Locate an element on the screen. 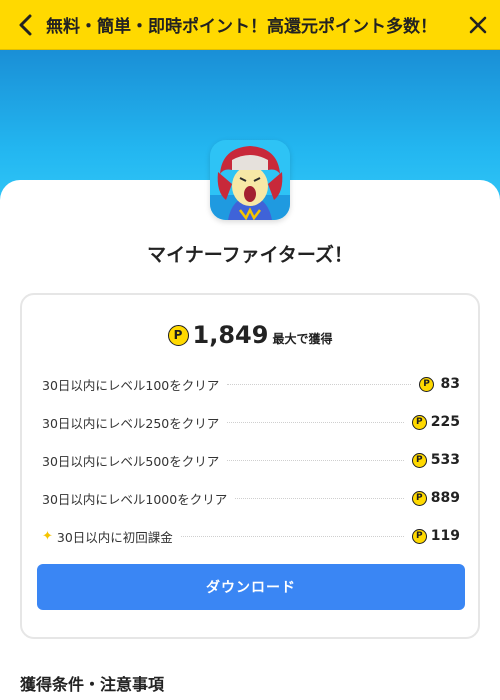  sparkle-icon: ✦ is located at coordinates (47, 536).